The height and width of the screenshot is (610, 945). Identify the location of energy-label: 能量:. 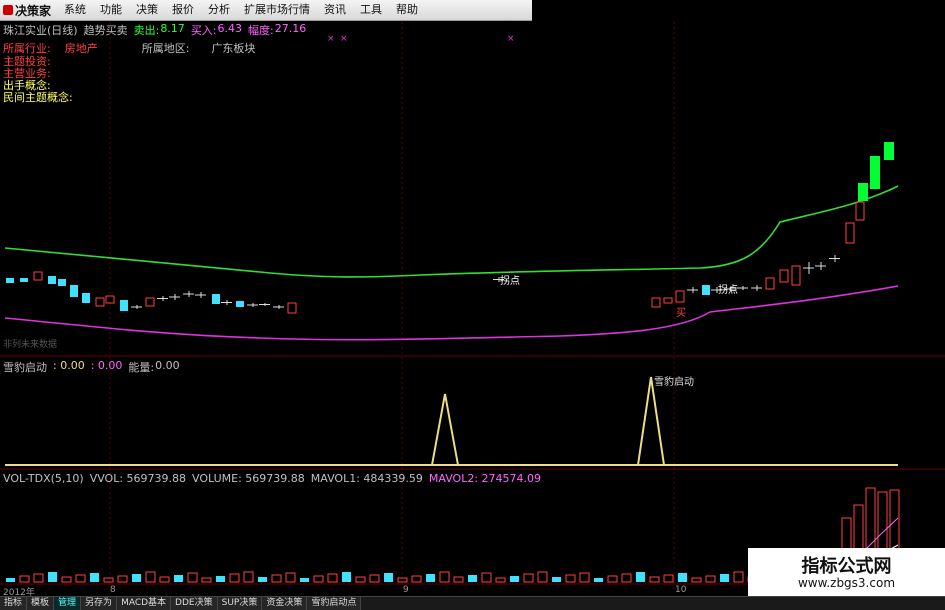
(141, 367).